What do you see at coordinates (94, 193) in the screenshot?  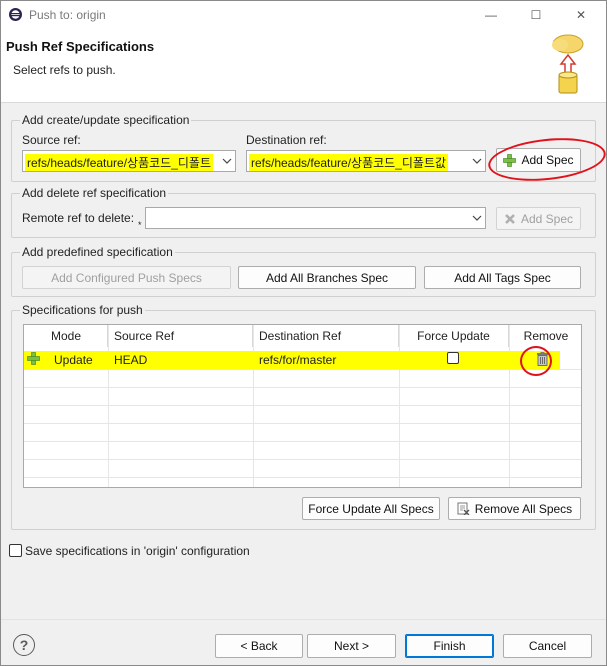 I see `delete-ref-group-label: Add delete ref specification` at bounding box center [94, 193].